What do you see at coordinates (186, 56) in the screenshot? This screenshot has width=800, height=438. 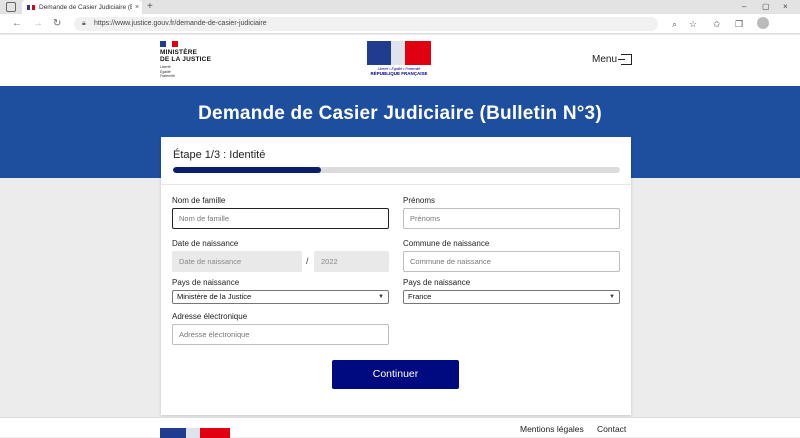 I see `ministry-name: MINISTÈRE DE LA JUSTICE` at bounding box center [186, 56].